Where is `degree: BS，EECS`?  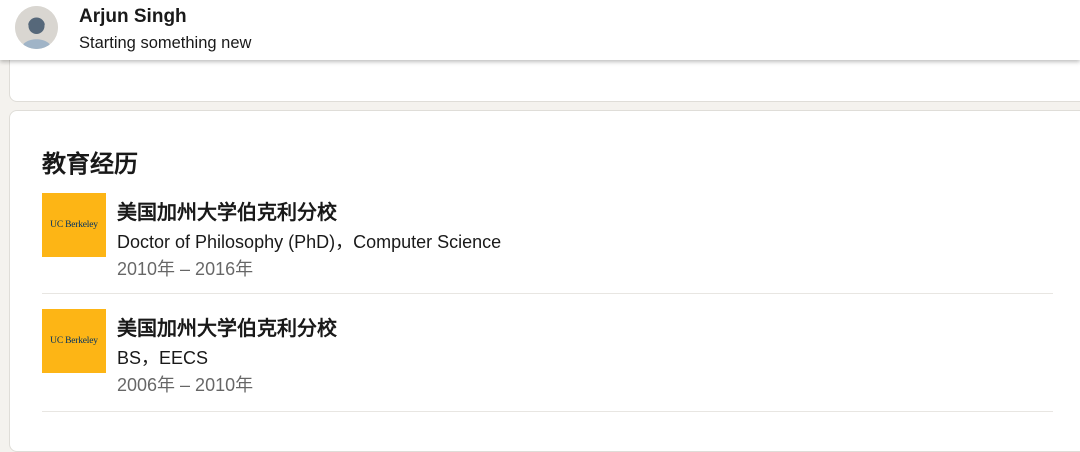
degree: BS，EECS is located at coordinates (163, 358).